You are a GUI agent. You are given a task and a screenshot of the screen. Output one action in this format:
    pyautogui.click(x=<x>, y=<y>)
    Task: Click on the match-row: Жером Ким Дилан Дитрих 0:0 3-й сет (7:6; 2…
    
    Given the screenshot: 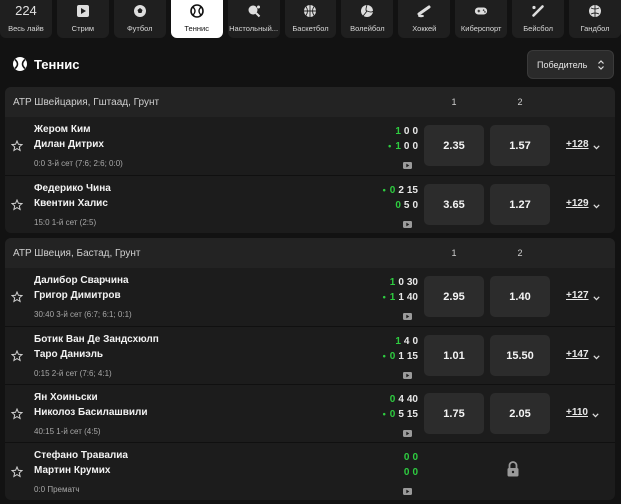 What is the action you would take?
    pyautogui.click(x=310, y=146)
    